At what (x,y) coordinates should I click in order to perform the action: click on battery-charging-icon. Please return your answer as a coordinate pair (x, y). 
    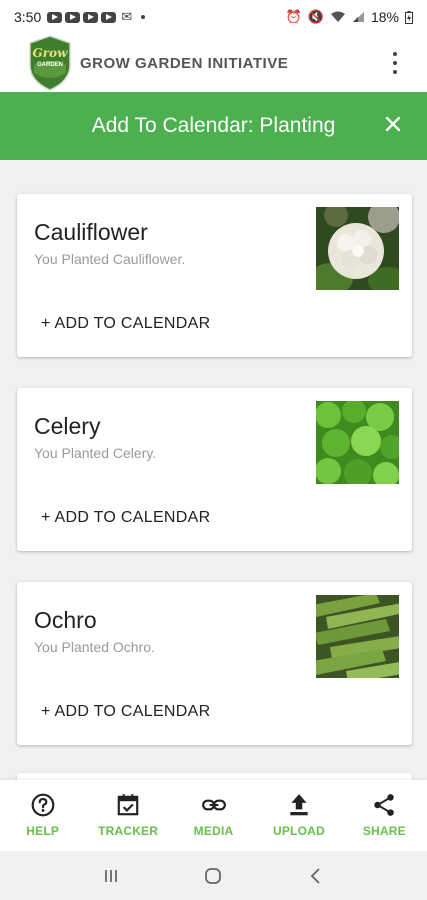
    Looking at the image, I should click on (409, 17).